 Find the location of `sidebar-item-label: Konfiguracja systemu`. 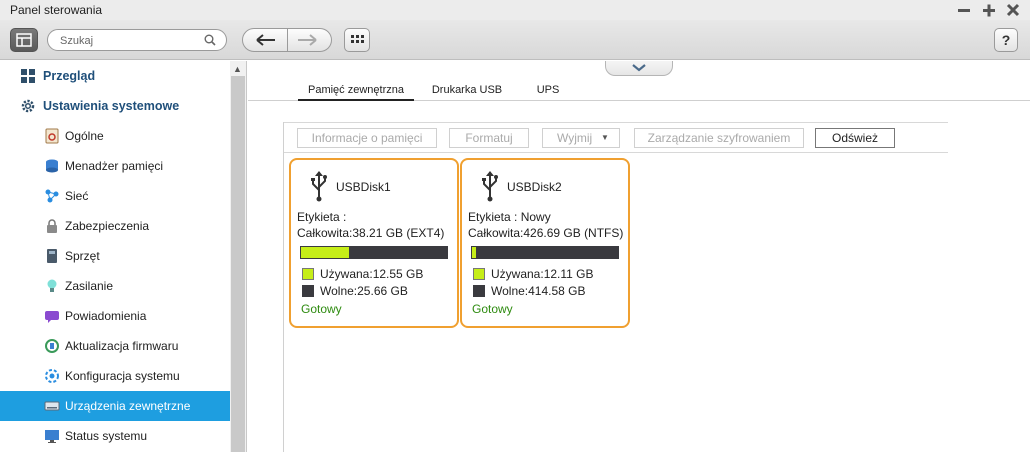

sidebar-item-label: Konfiguracja systemu is located at coordinates (122, 376).